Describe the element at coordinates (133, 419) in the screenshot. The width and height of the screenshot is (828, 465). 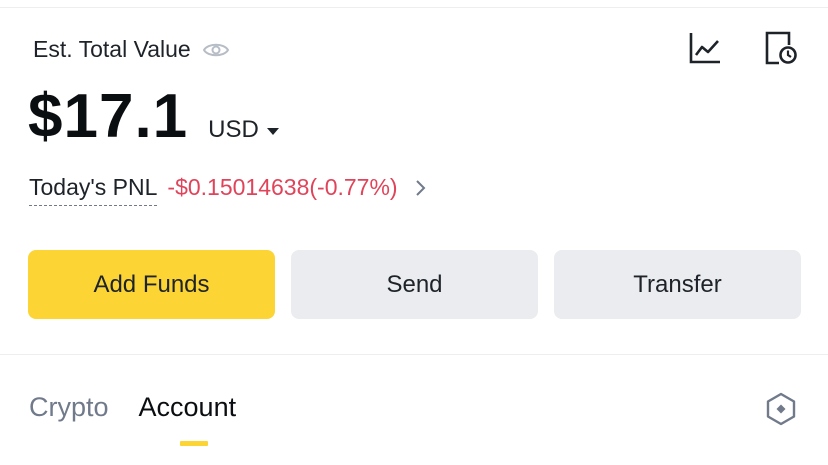
I see `asset-tabs: Crypto Account` at that location.